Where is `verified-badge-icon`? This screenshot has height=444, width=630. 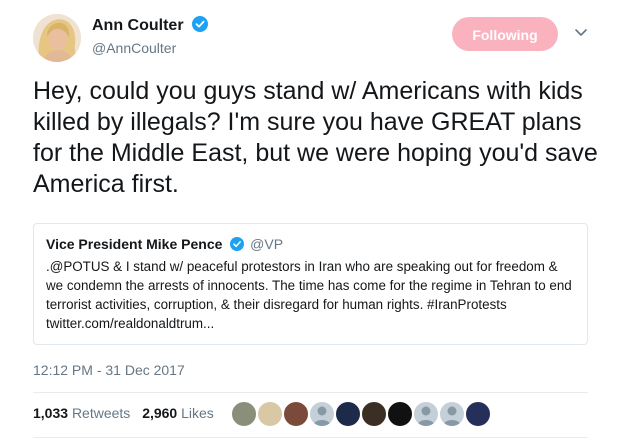 verified-badge-icon is located at coordinates (200, 24).